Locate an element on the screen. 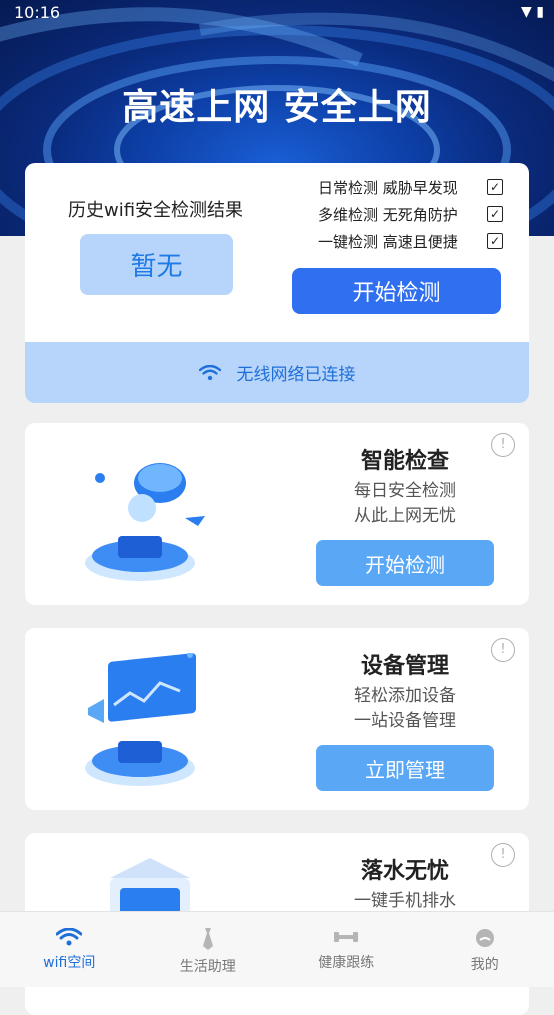  feature-description: 每日安全检测 从此上网无忧 is located at coordinates (405, 504).